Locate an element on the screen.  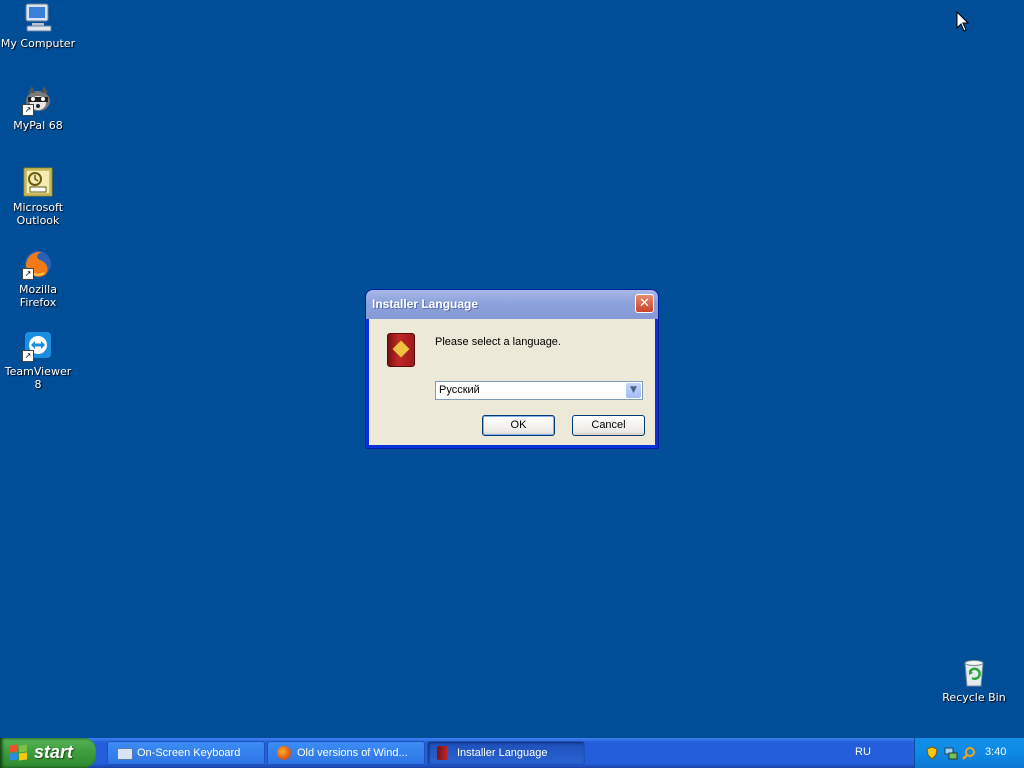
taskbar-button-installer-language: Installer Language is located at coordinates (506, 753).